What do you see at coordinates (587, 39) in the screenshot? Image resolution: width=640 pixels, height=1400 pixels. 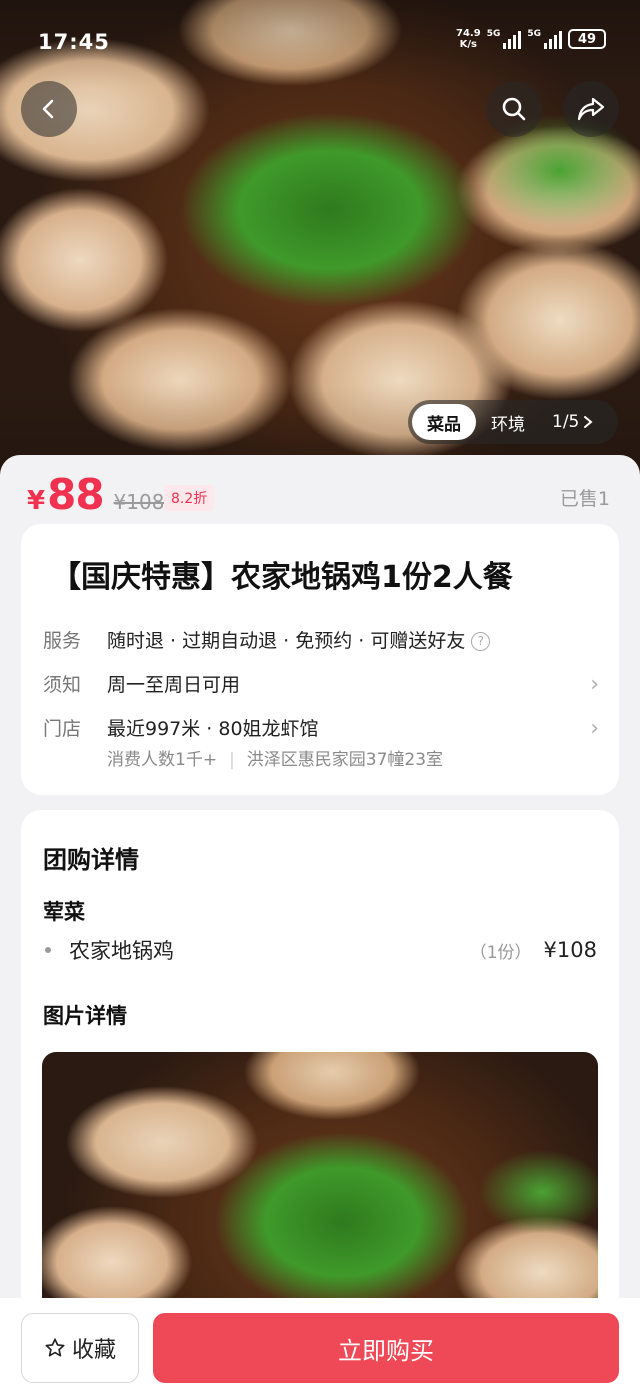 I see `battery-icon: 49` at bounding box center [587, 39].